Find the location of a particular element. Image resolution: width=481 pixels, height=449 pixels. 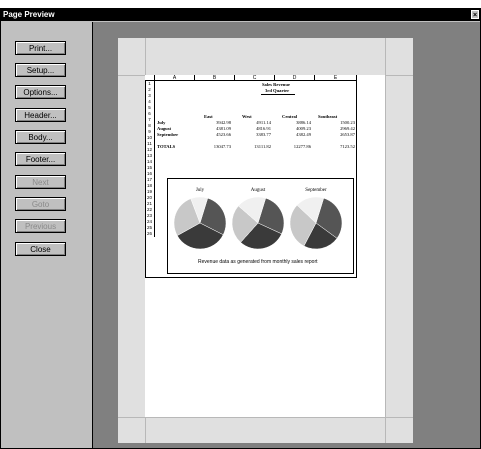

goto-button: Goto is located at coordinates (40, 204).